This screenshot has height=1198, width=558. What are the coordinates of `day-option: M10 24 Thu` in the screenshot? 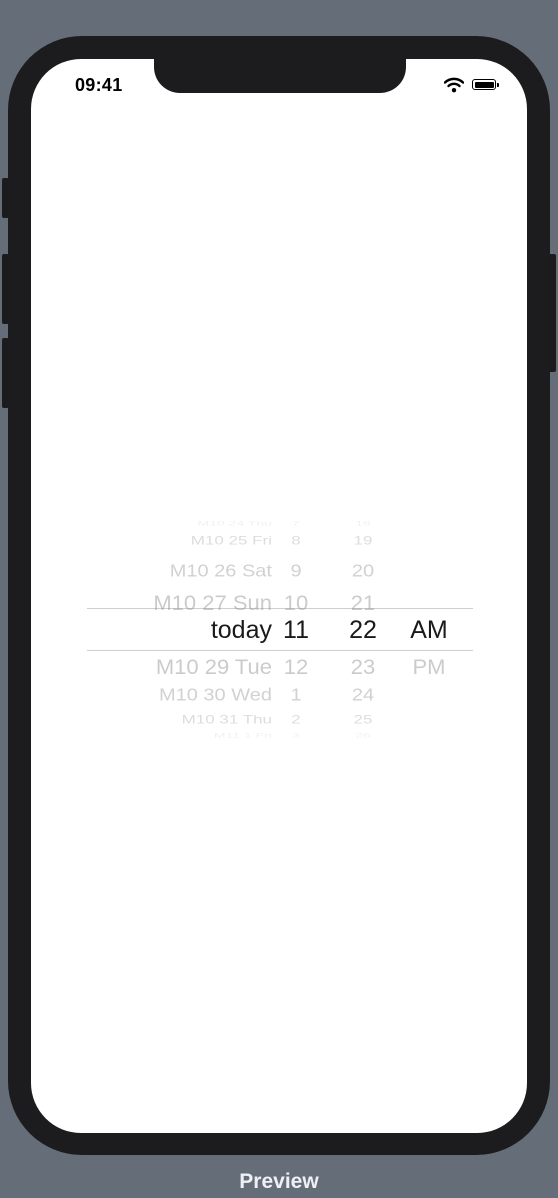 It's located at (179, 523).